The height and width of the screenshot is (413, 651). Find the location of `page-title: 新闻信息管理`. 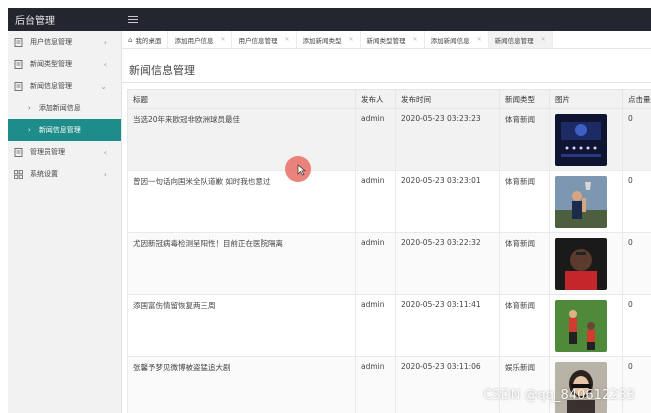

page-title: 新闻信息管理 is located at coordinates (162, 70).